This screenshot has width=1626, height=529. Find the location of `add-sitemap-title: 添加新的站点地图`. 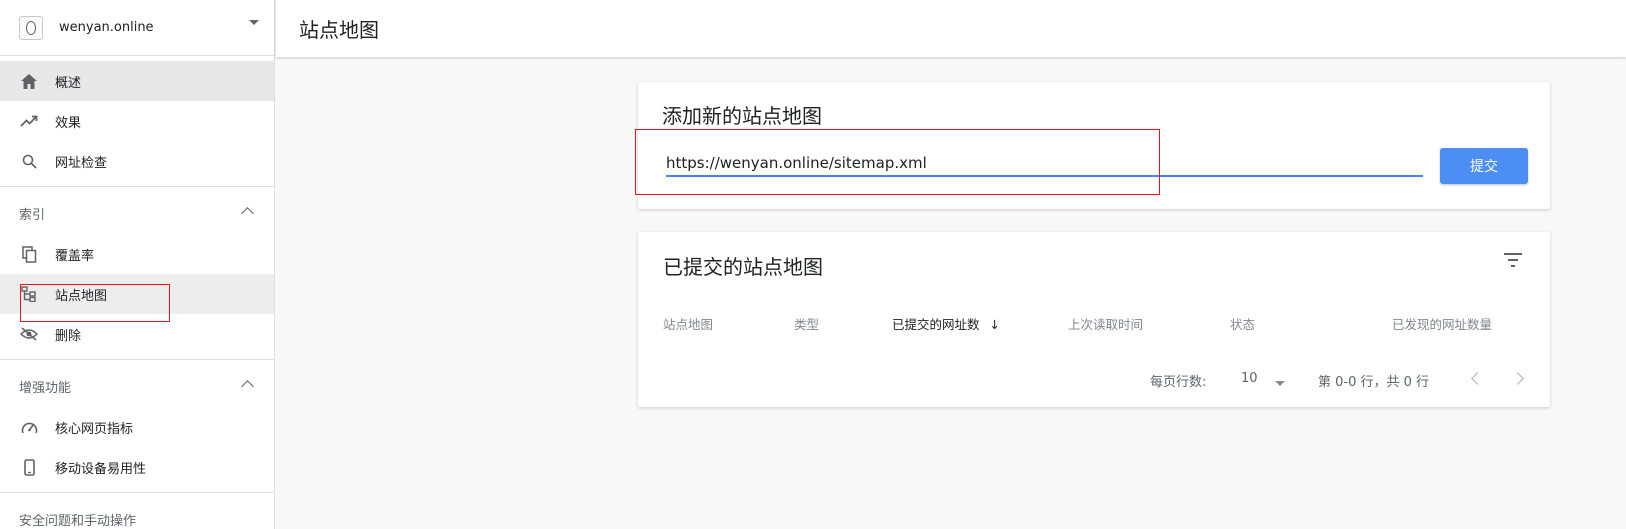

add-sitemap-title: 添加新的站点地图 is located at coordinates (742, 116).